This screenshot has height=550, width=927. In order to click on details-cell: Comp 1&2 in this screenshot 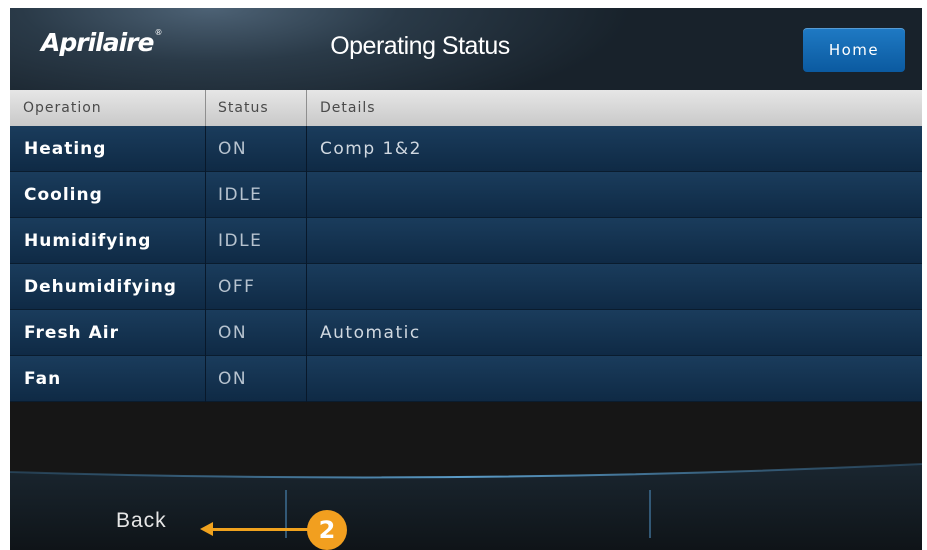, I will do `click(371, 149)`.